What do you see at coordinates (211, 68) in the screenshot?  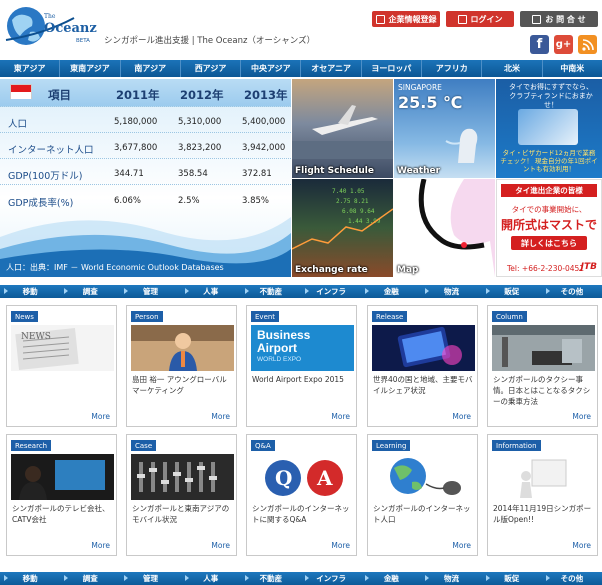 I see `region-west-asia: 西アジア` at bounding box center [211, 68].